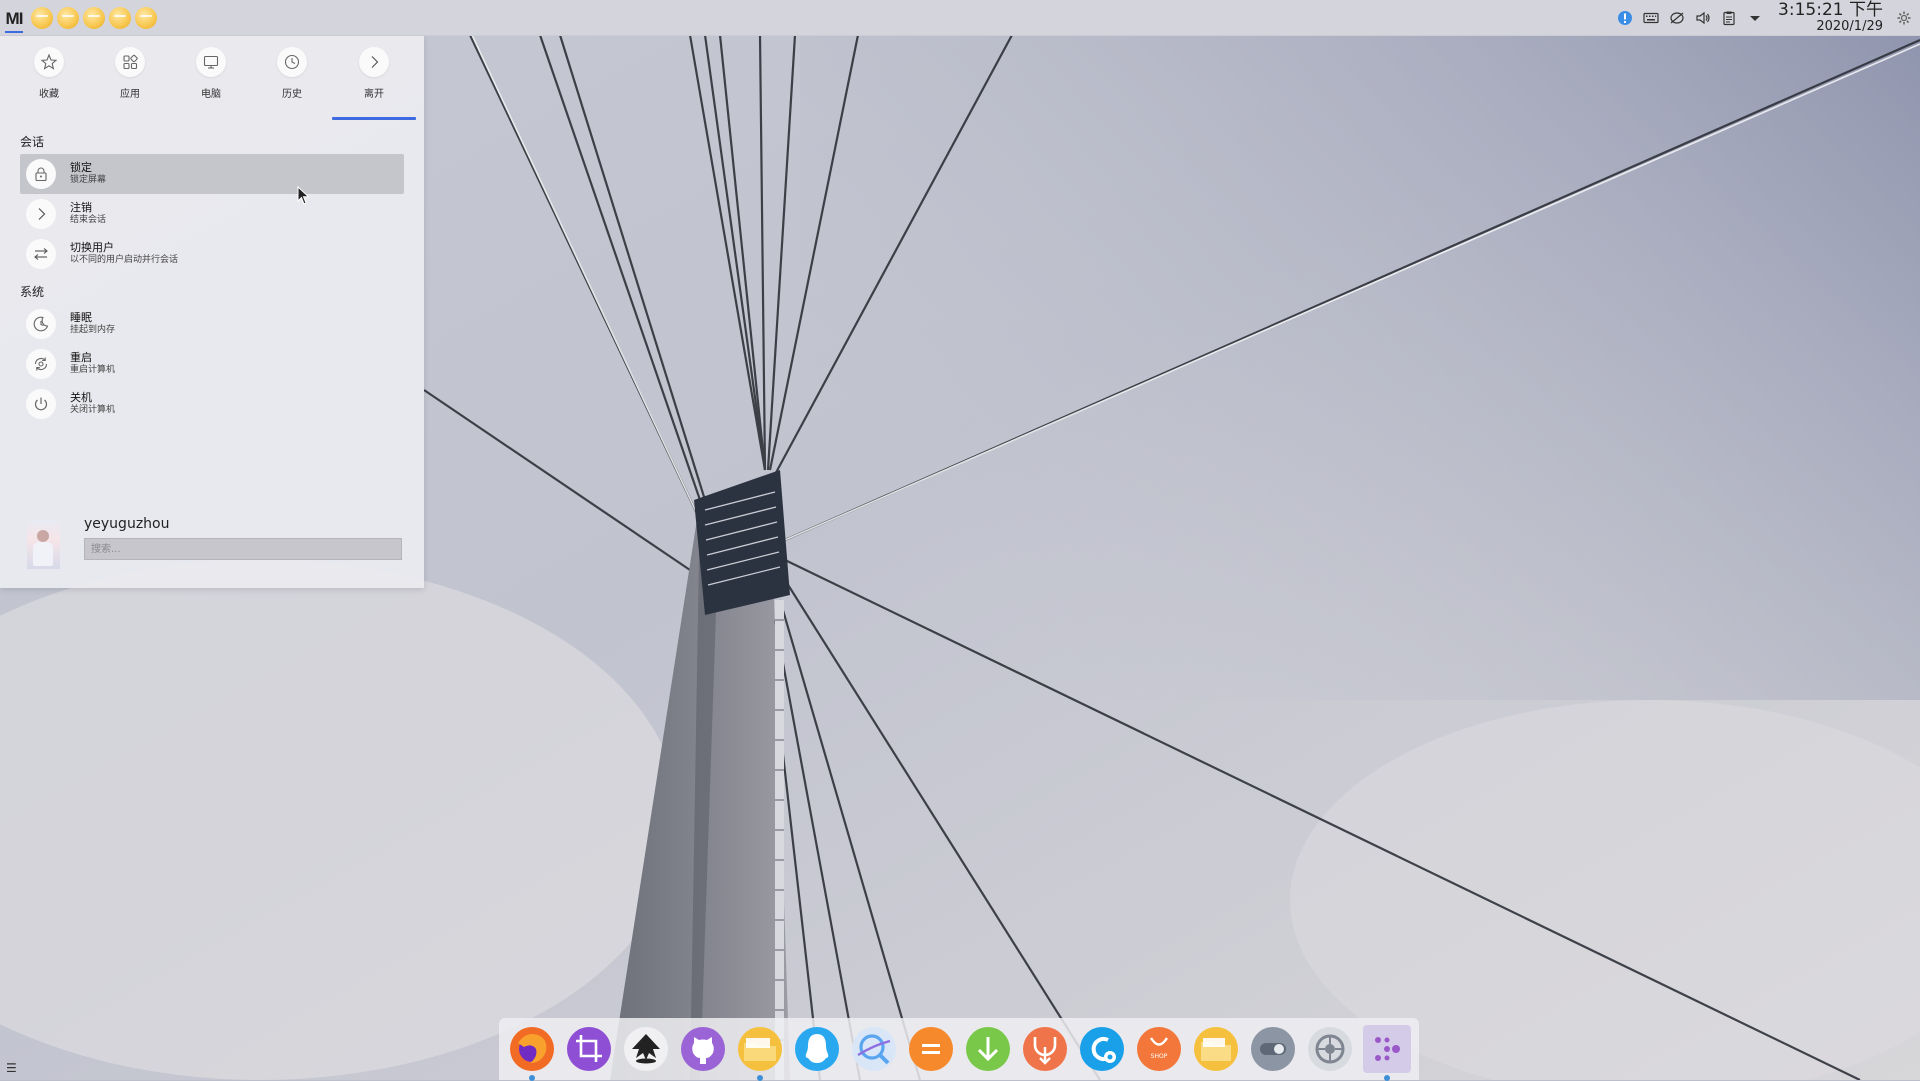  I want to click on tab-label: 应用, so click(130, 94).